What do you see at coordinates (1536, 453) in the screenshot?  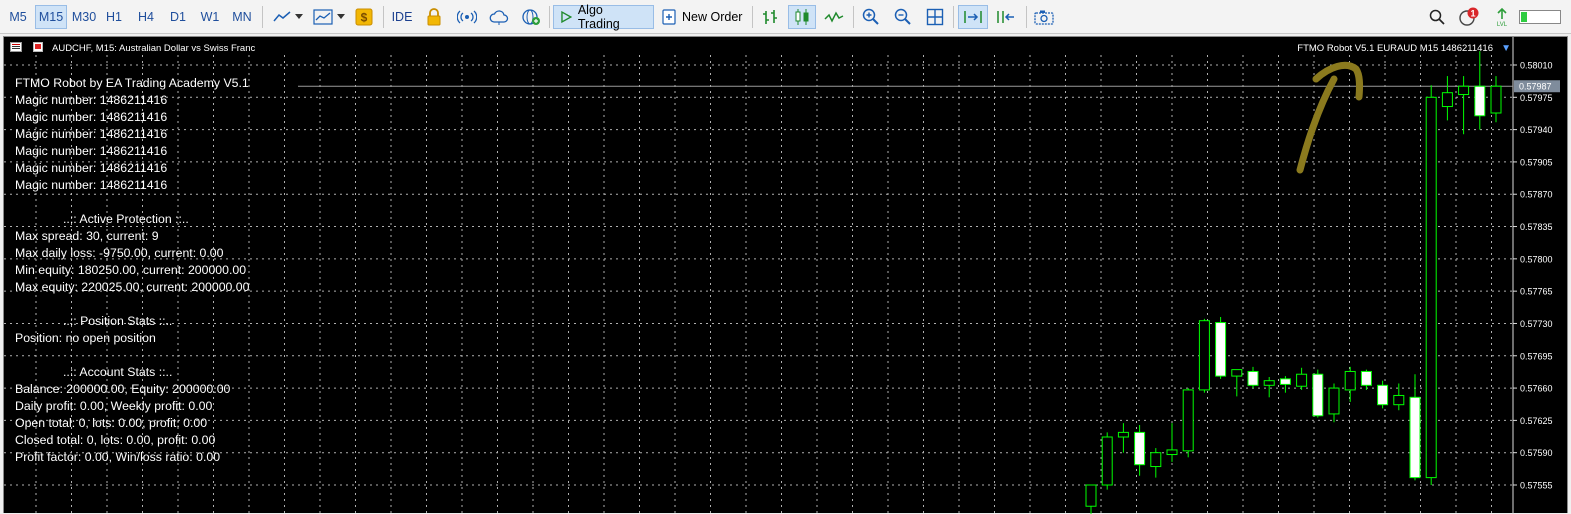 I see `price-axis-label: 0.57590` at bounding box center [1536, 453].